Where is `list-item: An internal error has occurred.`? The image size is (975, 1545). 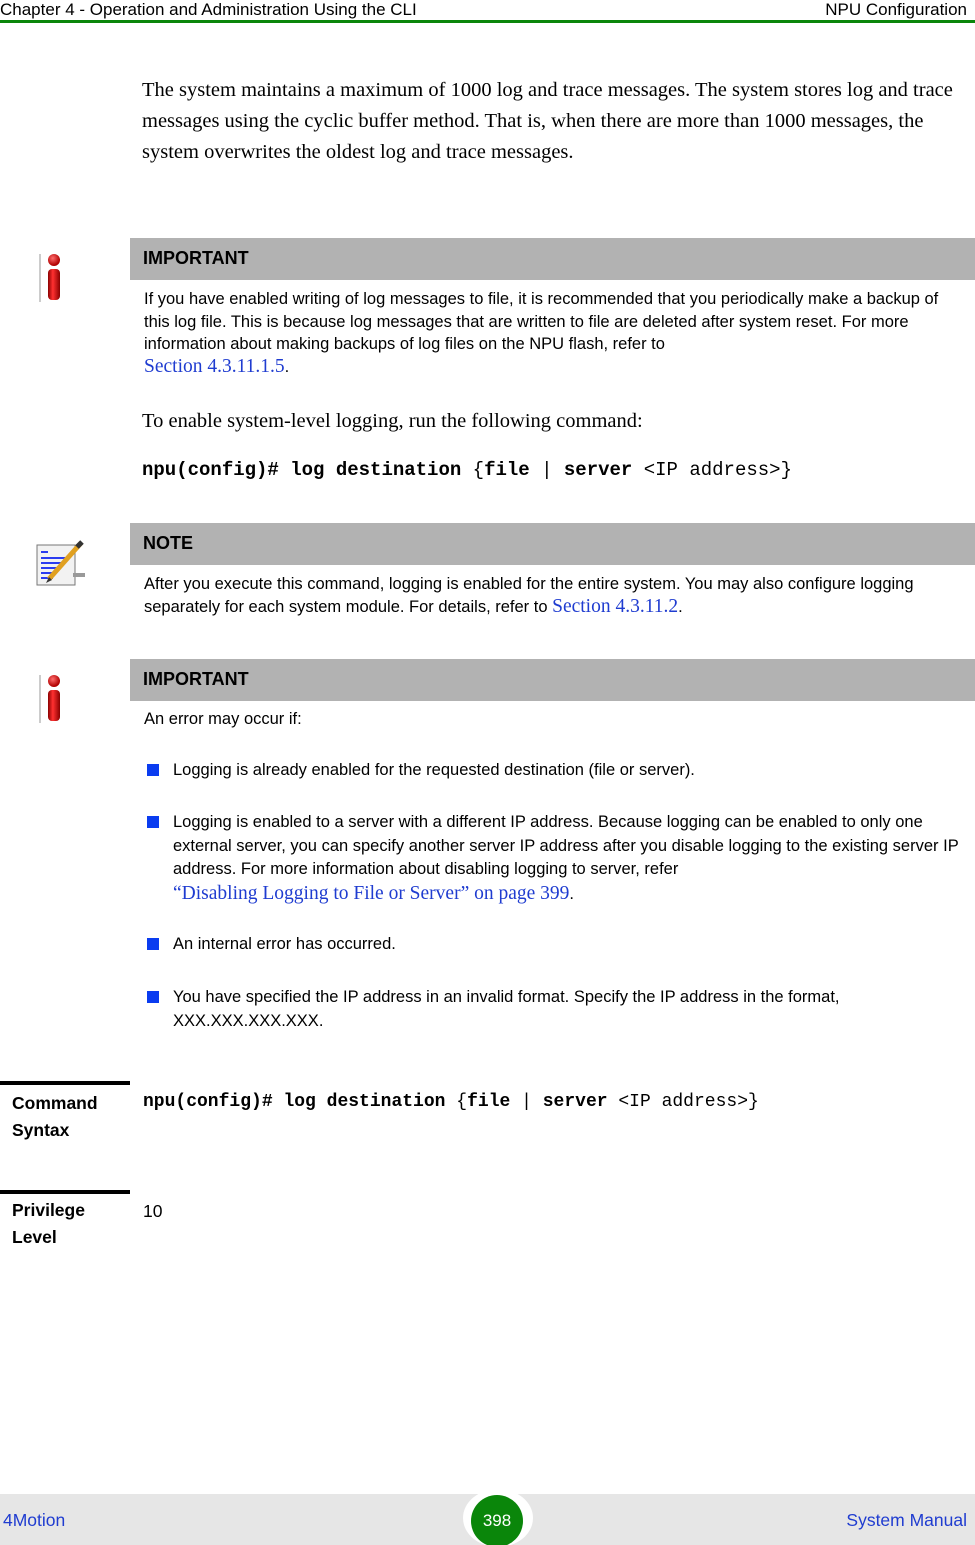 list-item: An internal error has occurred. is located at coordinates (557, 945).